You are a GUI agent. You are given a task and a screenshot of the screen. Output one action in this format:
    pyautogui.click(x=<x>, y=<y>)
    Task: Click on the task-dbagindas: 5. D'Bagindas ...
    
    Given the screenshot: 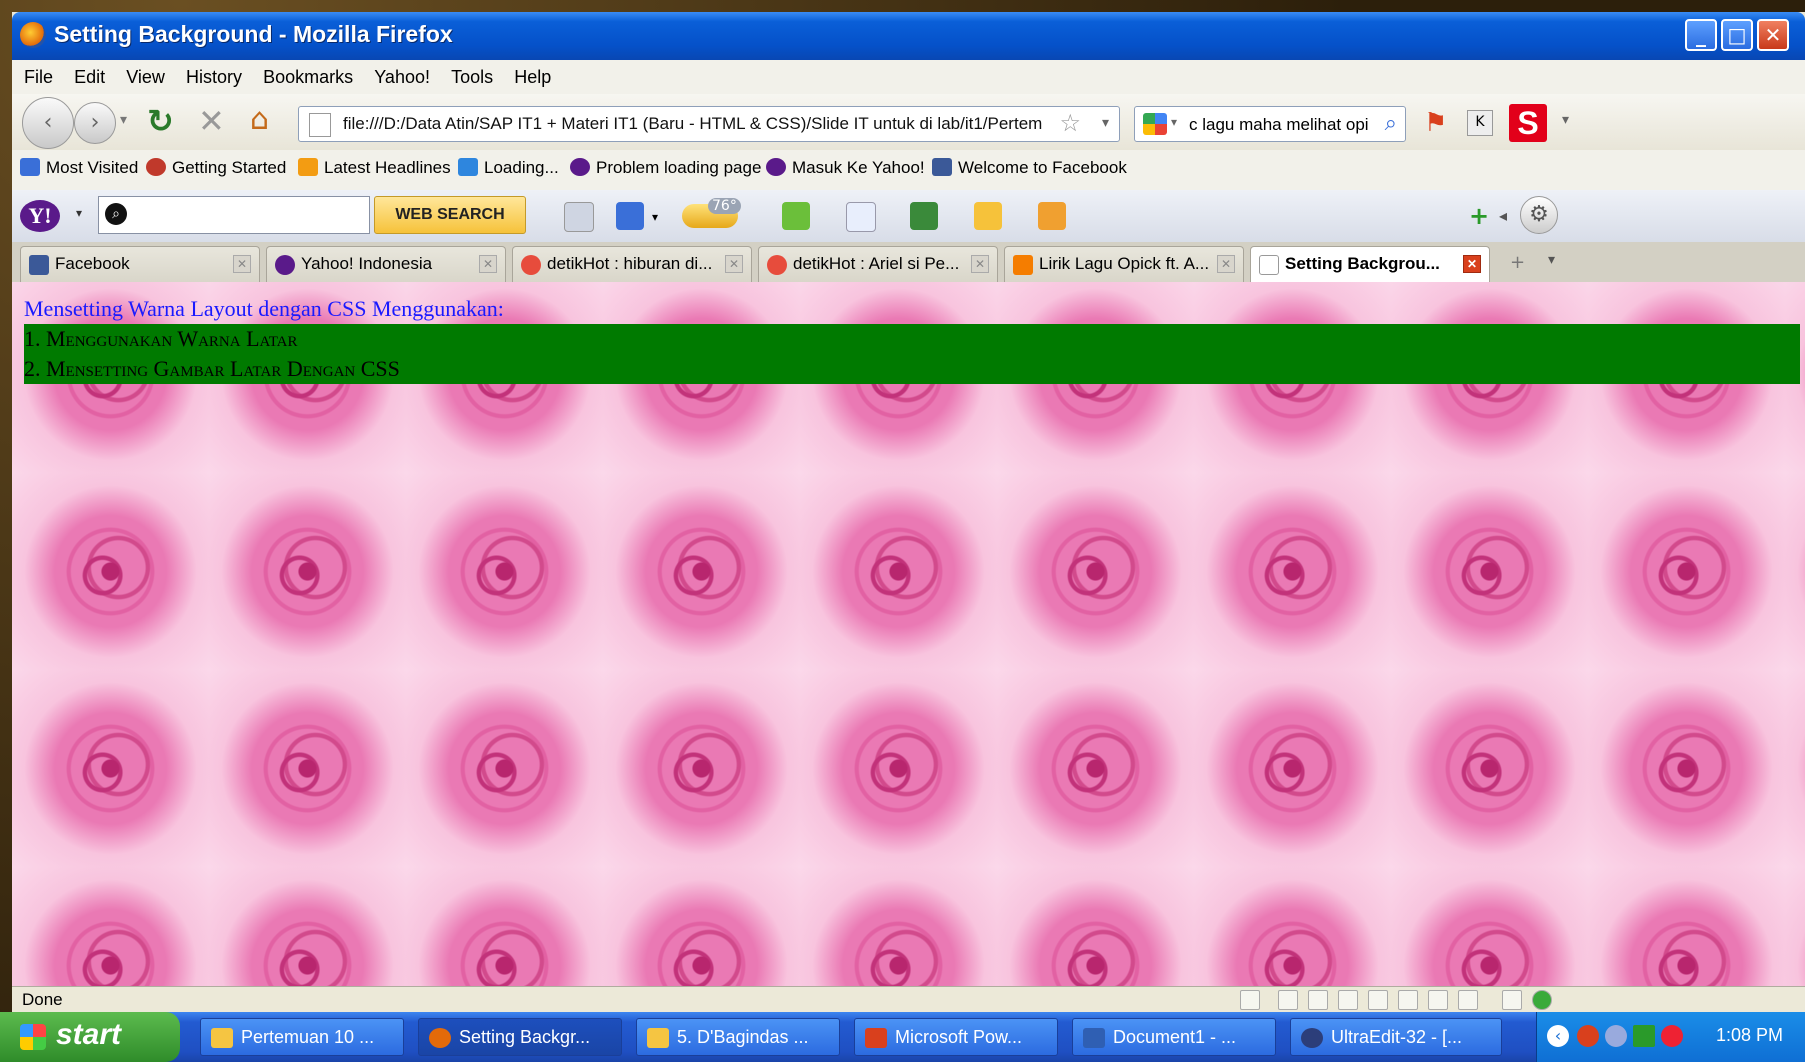 What is the action you would take?
    pyautogui.click(x=738, y=1037)
    